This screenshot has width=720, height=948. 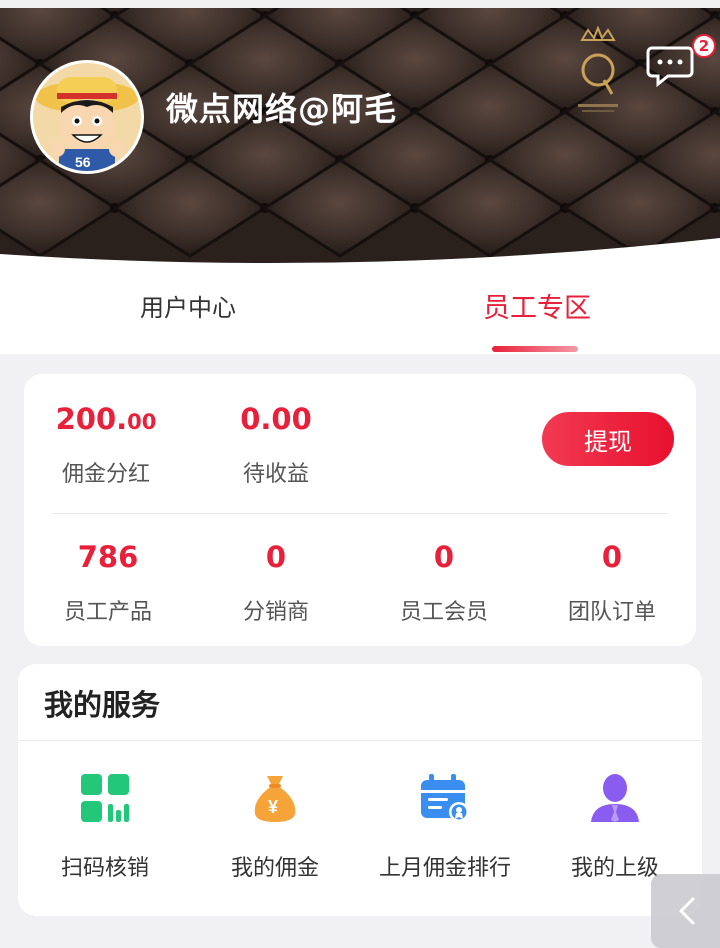 What do you see at coordinates (608, 439) in the screenshot?
I see `withdraw-button: 提现` at bounding box center [608, 439].